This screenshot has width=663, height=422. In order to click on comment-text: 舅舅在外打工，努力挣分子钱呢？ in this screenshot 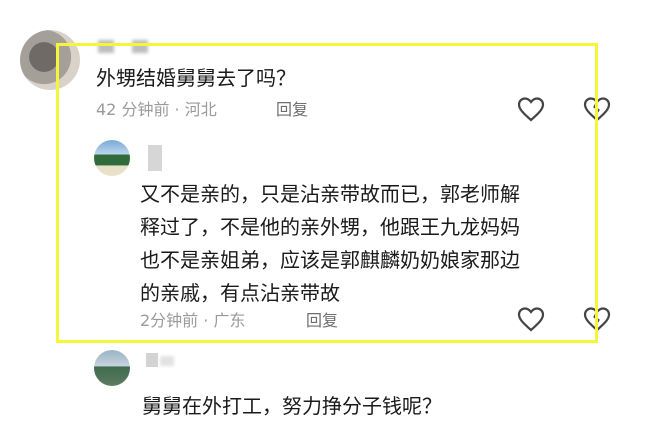, I will do `click(292, 406)`.